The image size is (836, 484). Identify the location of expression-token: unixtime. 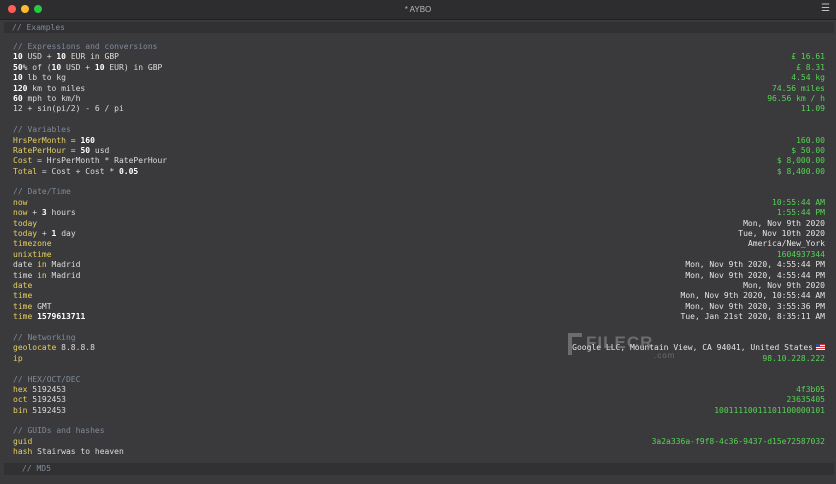
(32, 254).